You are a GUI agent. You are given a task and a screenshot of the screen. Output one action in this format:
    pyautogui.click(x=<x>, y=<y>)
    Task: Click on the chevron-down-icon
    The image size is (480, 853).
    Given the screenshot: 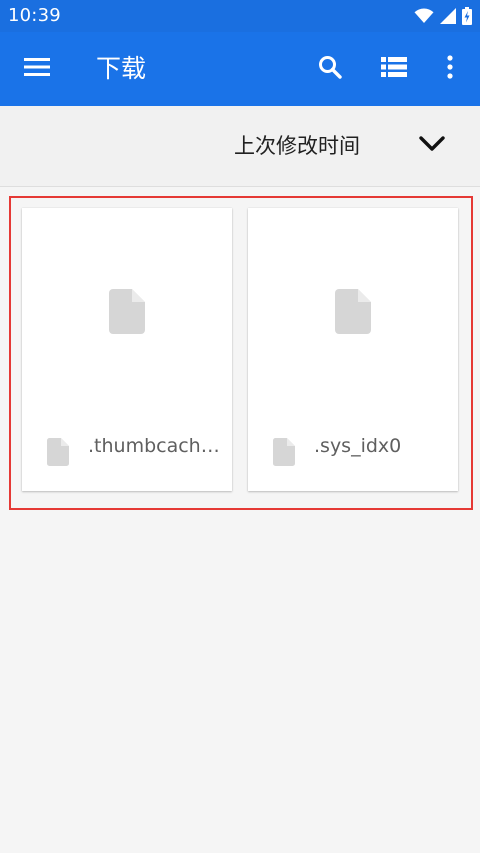 What is the action you would take?
    pyautogui.click(x=432, y=146)
    